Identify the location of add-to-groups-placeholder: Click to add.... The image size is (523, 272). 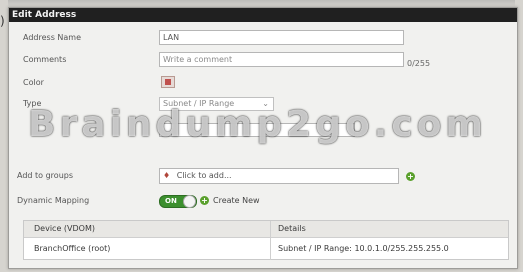
(204, 175).